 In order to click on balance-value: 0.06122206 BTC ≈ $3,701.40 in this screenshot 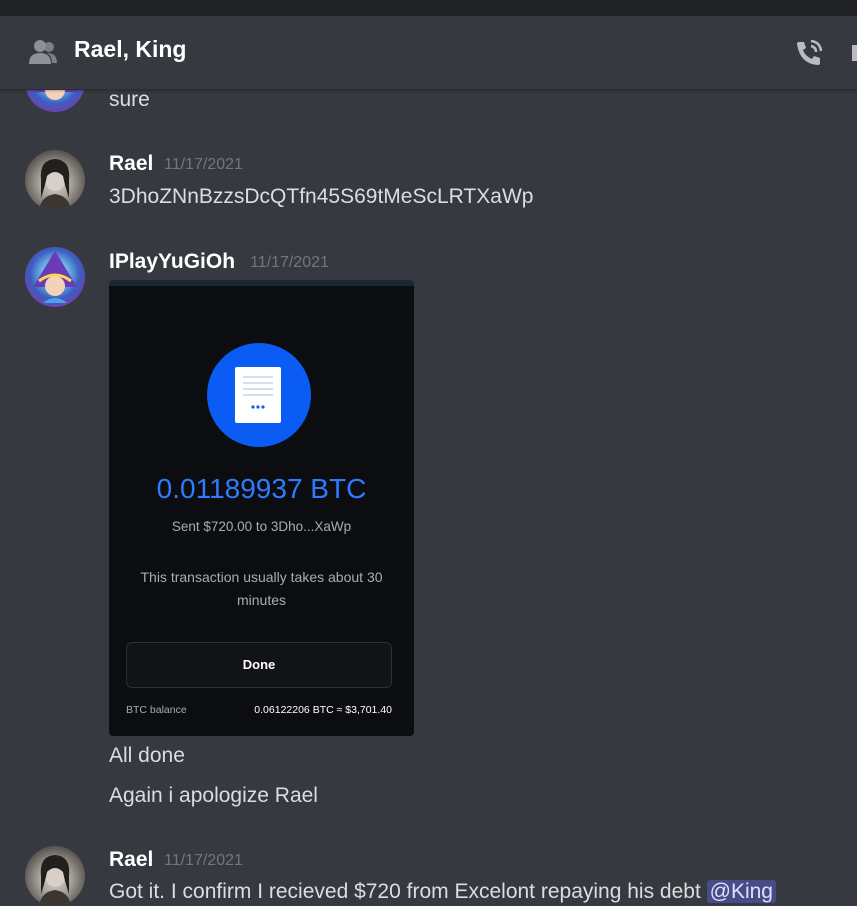, I will do `click(323, 710)`.